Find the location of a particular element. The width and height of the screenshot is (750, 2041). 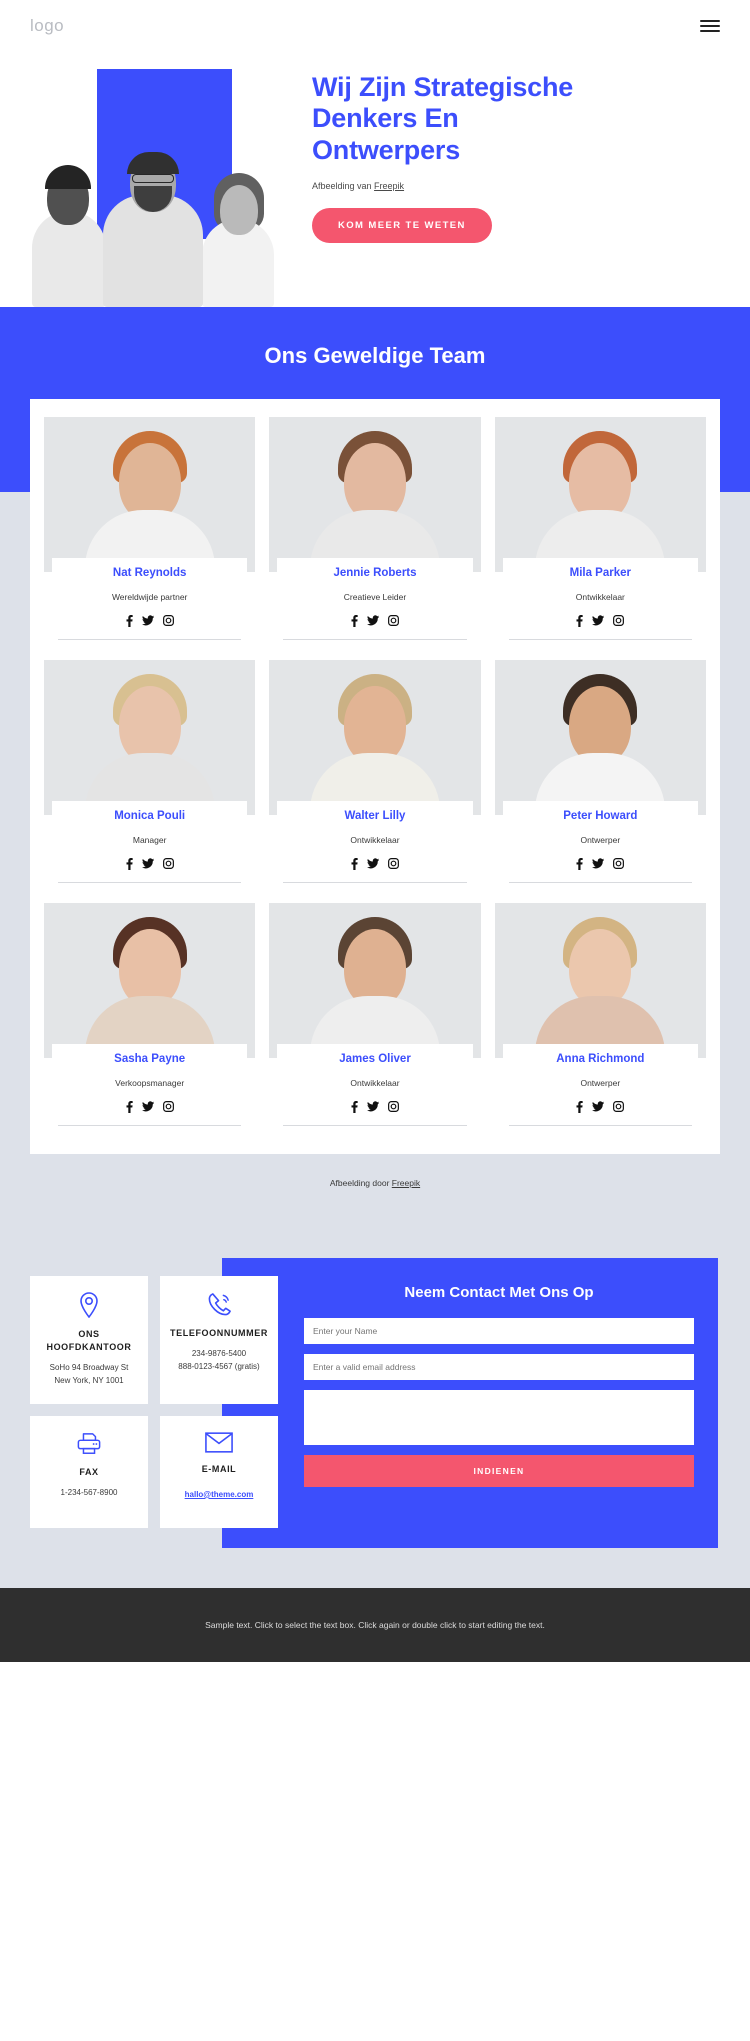

member-name: Sasha Payne is located at coordinates (150, 1057).